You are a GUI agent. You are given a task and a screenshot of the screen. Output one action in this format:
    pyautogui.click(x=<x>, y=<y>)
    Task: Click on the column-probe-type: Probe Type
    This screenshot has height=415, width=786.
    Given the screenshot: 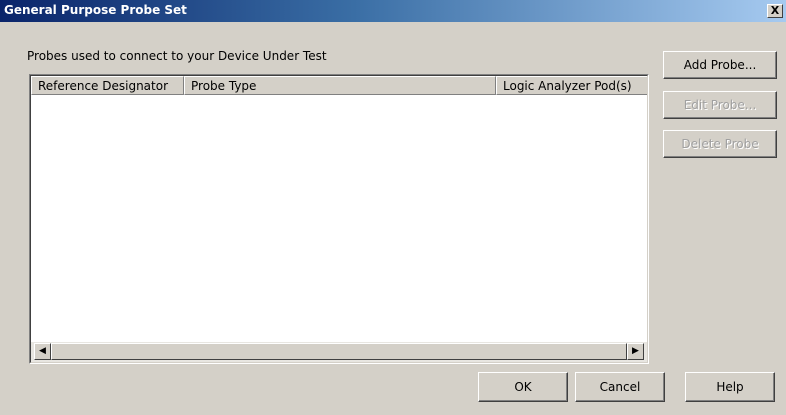 What is the action you would take?
    pyautogui.click(x=340, y=85)
    